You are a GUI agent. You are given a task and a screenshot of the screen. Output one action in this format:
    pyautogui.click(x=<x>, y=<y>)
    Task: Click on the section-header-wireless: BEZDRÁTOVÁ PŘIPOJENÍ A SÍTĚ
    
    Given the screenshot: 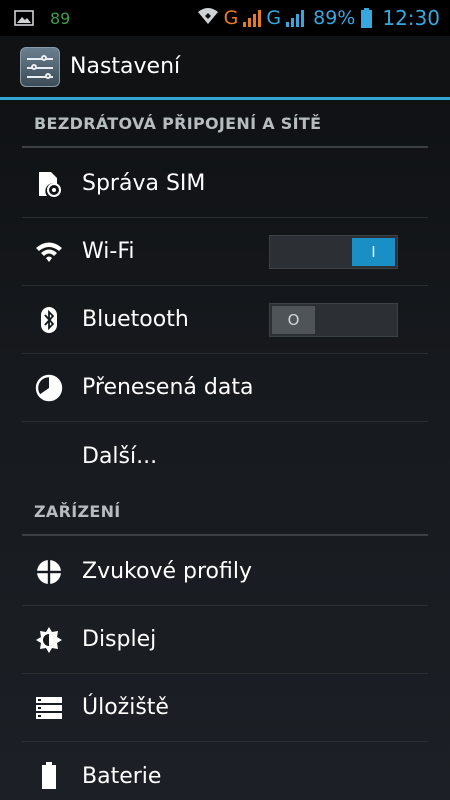 What is the action you would take?
    pyautogui.click(x=225, y=125)
    